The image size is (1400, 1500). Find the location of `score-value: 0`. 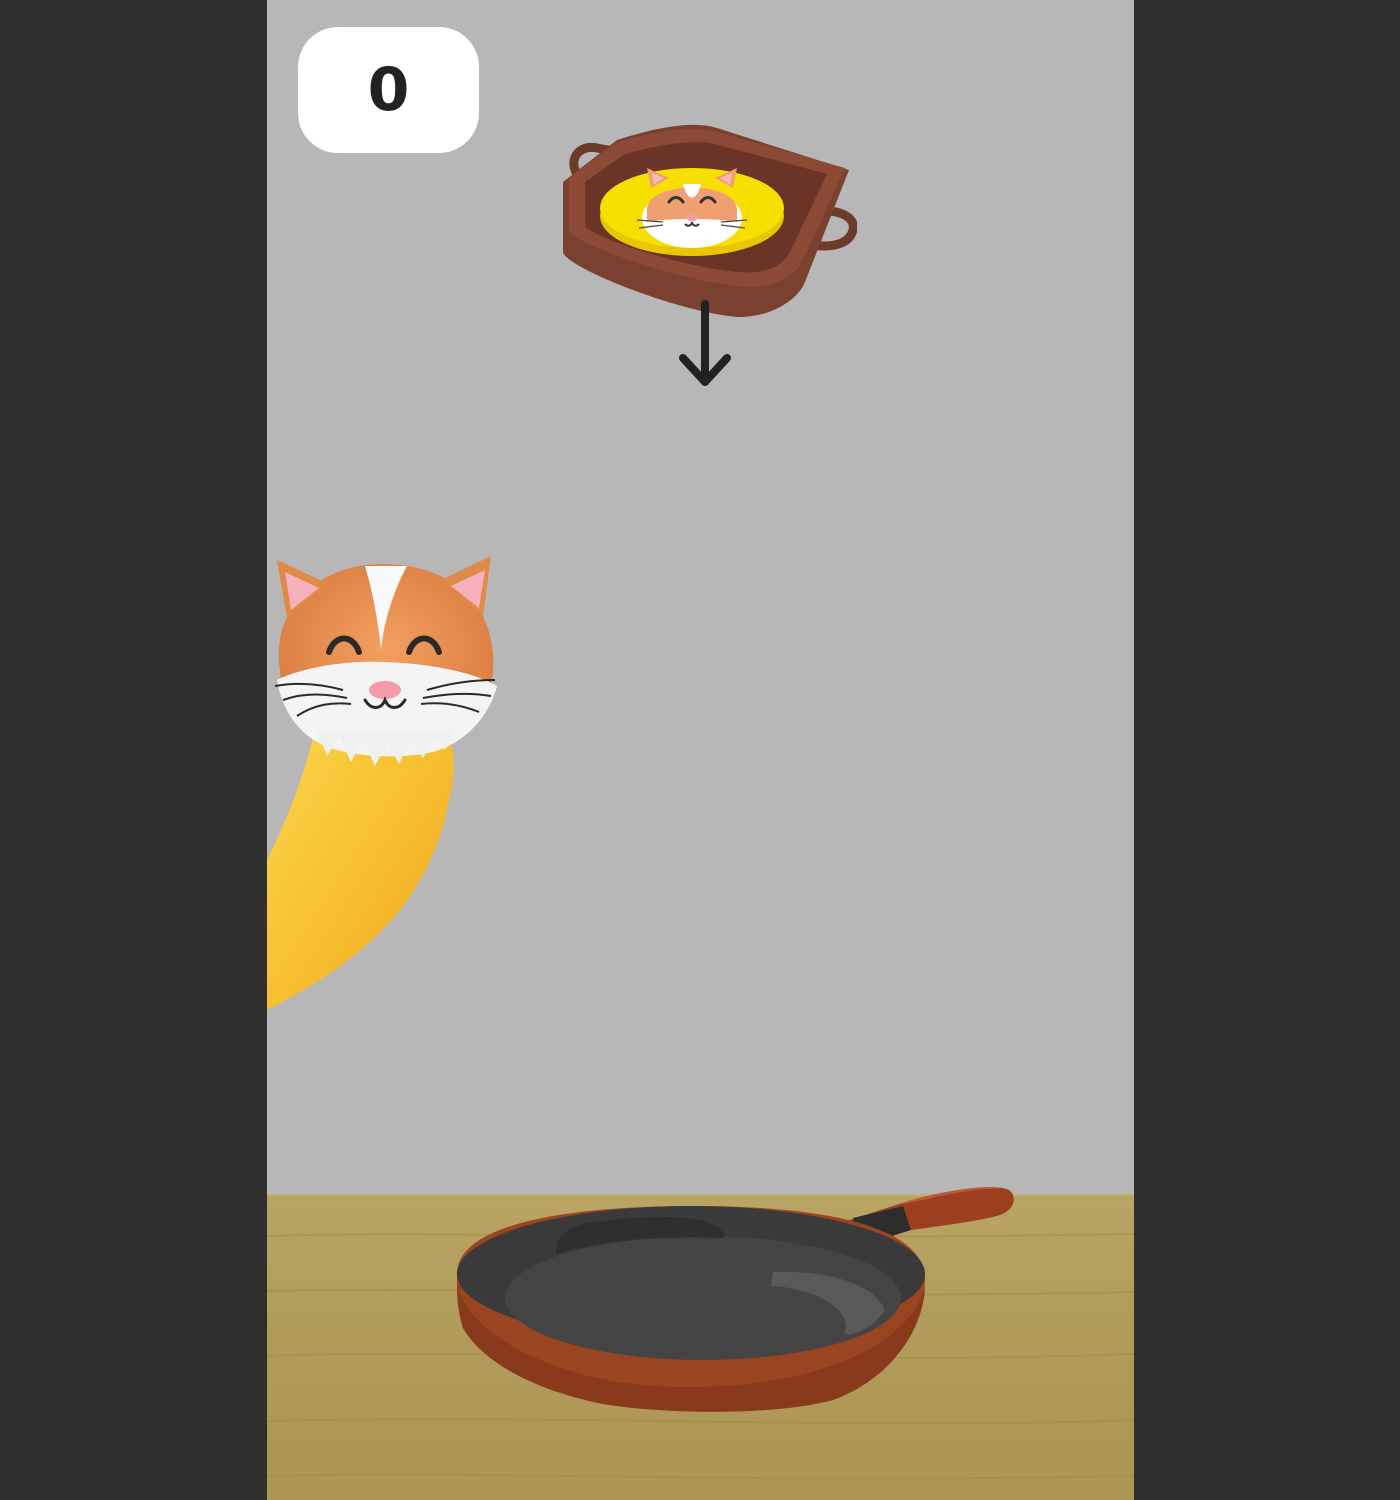

score-value: 0 is located at coordinates (388, 90).